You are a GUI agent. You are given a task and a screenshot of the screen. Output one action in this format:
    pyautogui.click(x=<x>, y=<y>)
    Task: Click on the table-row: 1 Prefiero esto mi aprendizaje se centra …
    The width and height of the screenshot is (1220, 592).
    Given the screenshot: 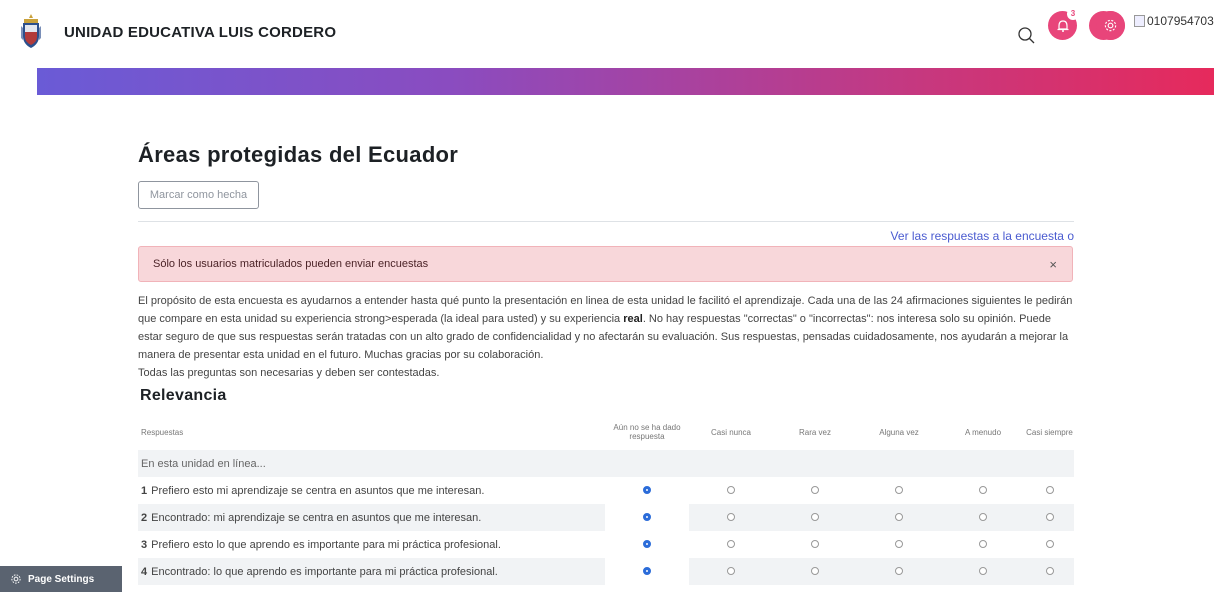 What is the action you would take?
    pyautogui.click(x=606, y=490)
    